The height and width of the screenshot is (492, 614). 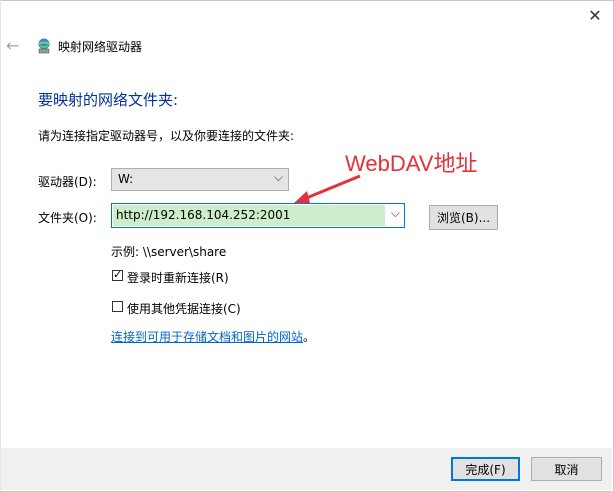 What do you see at coordinates (108, 100) in the screenshot?
I see `page-heading: 要映射的网络文件夹:` at bounding box center [108, 100].